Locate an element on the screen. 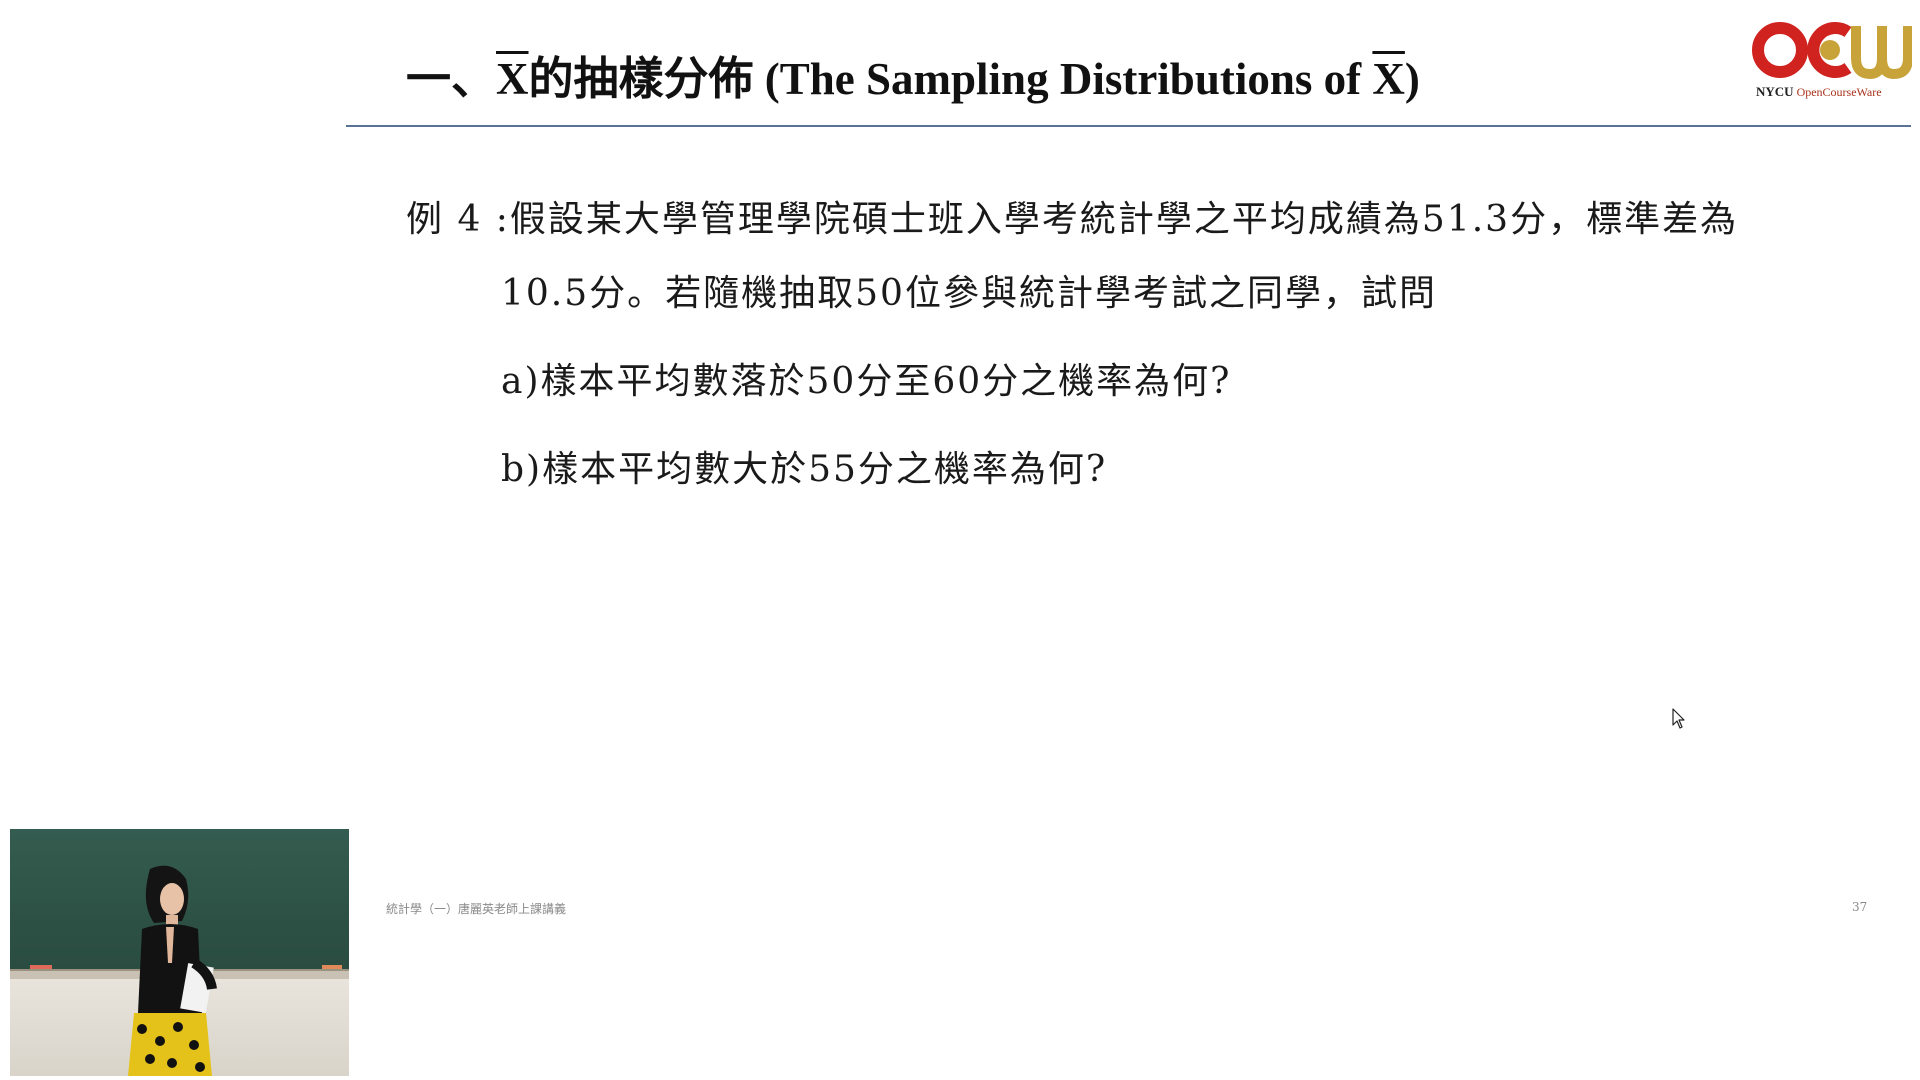 The width and height of the screenshot is (1920, 1080). example-line-1: 例 4 :假設某大學管理學院碩士班入學考統計學之平均成績為51.3分，標準差為 is located at coordinates (1072, 219).